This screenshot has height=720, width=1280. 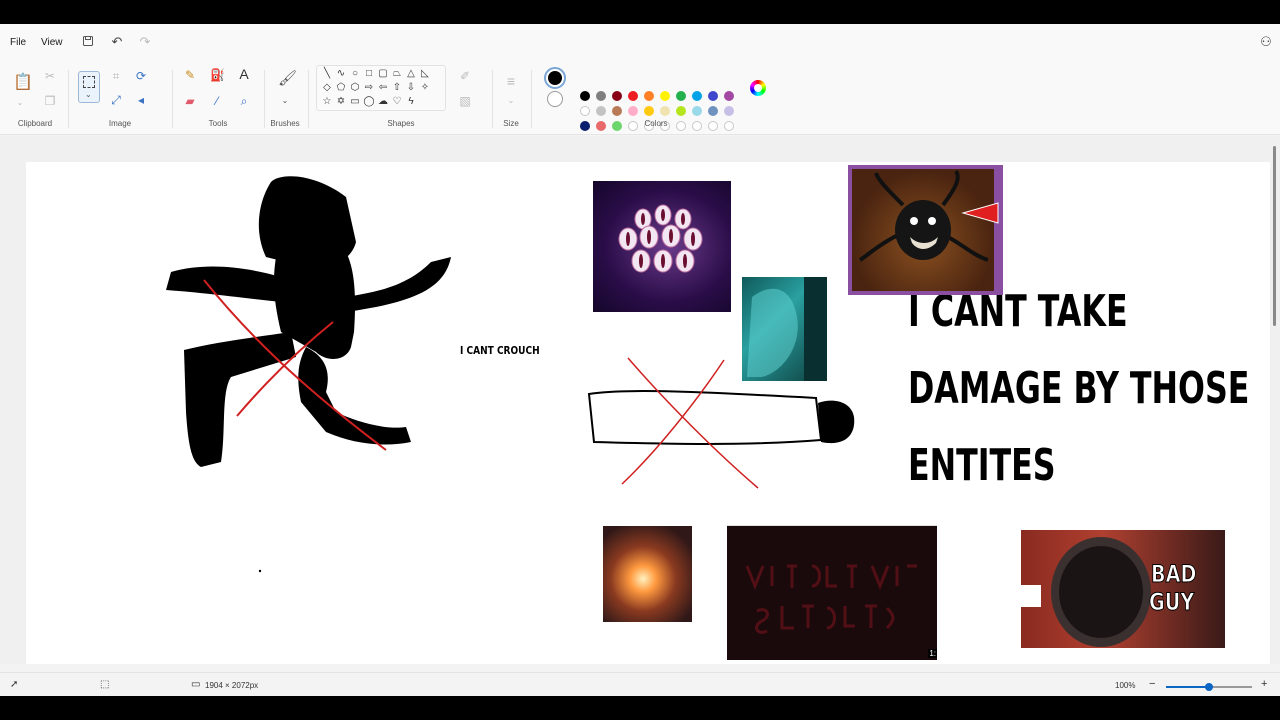 I want to click on paste-dropdown-icon: ⌄, so click(x=20, y=103).